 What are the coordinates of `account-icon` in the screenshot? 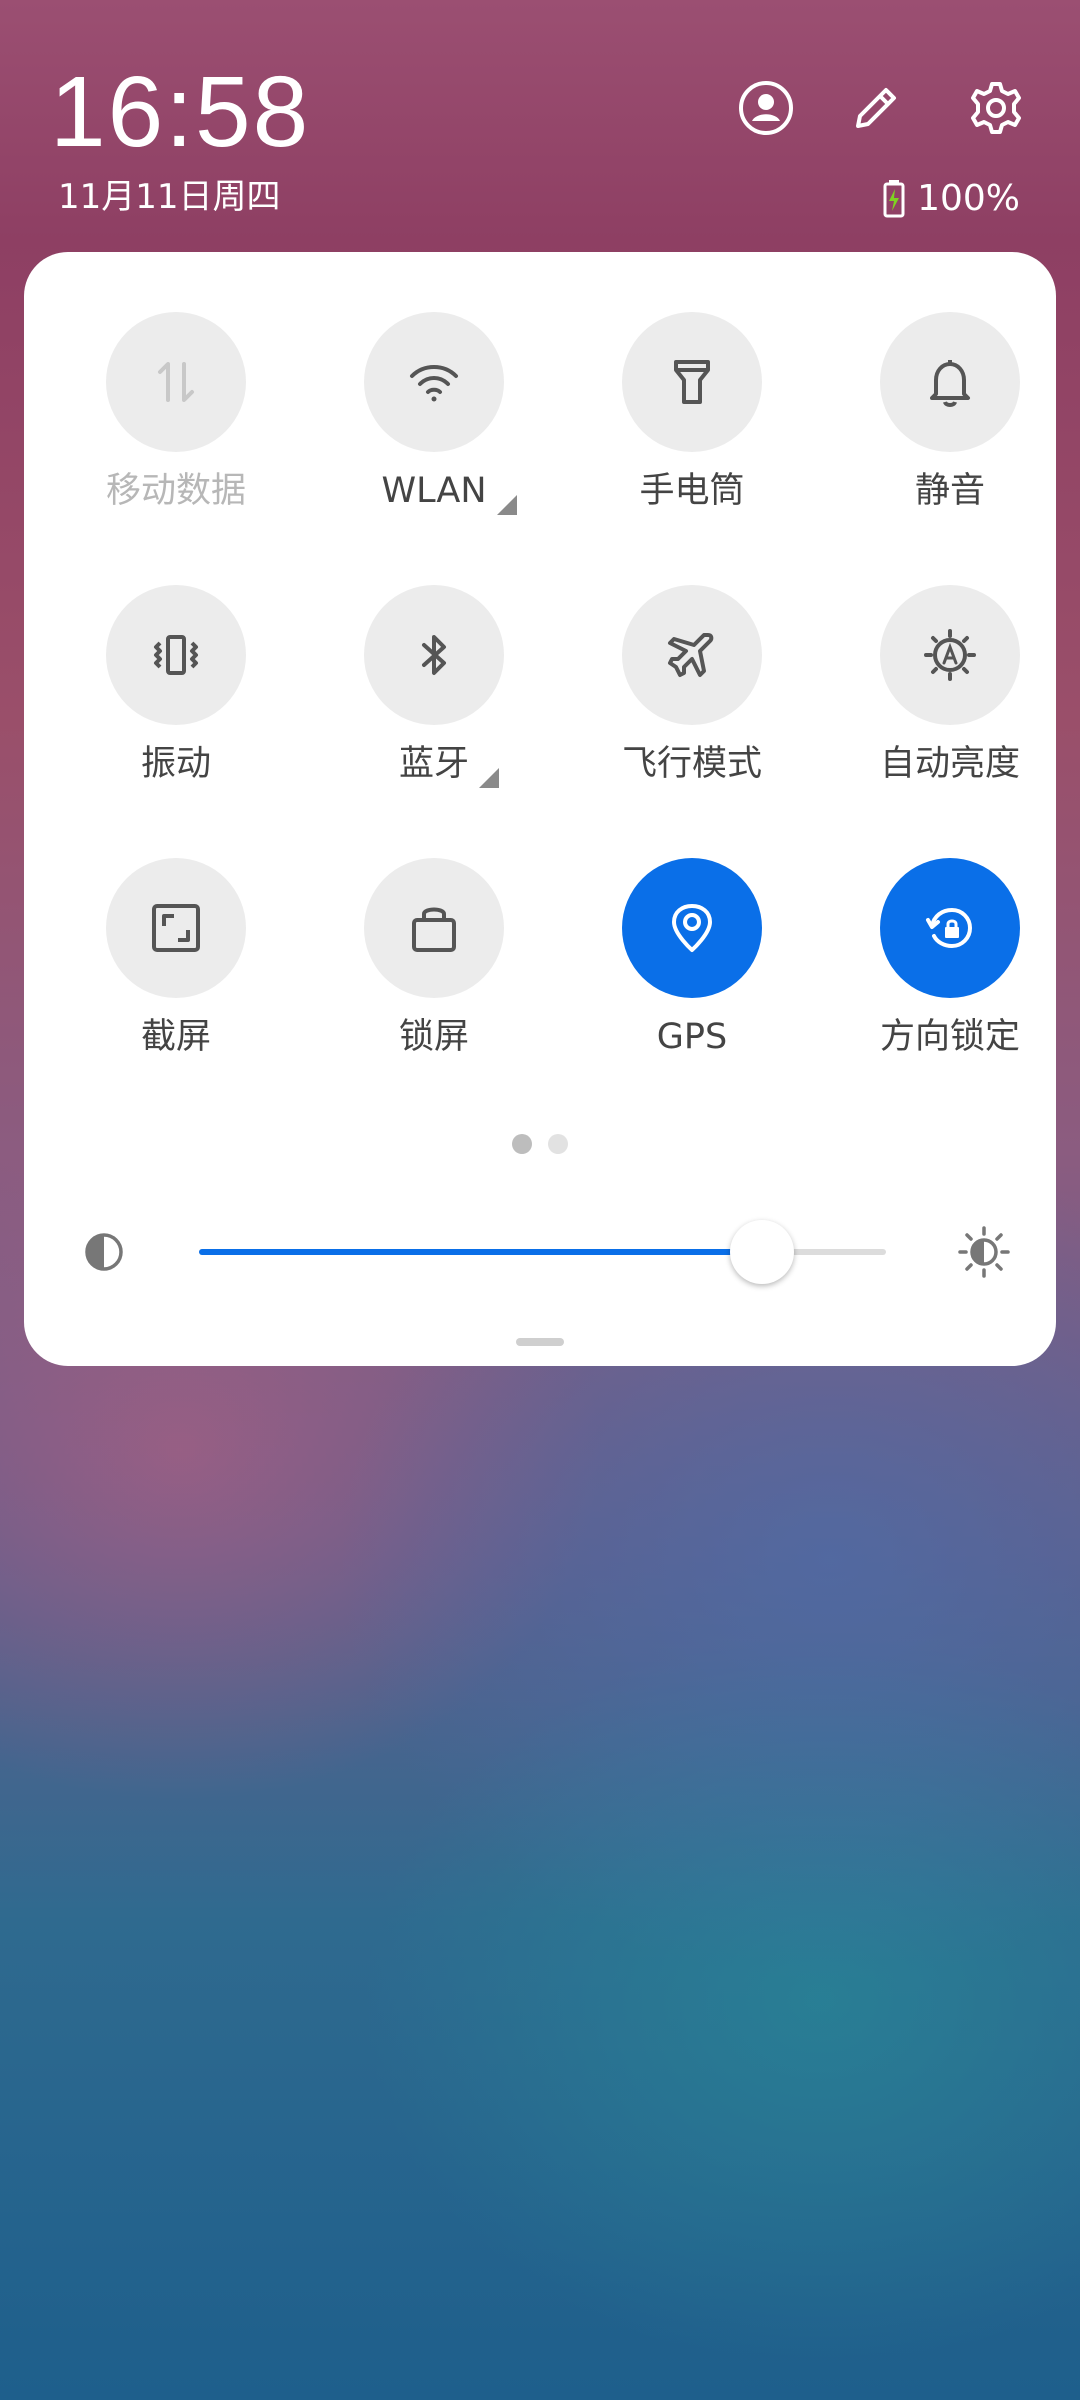 It's located at (766, 108).